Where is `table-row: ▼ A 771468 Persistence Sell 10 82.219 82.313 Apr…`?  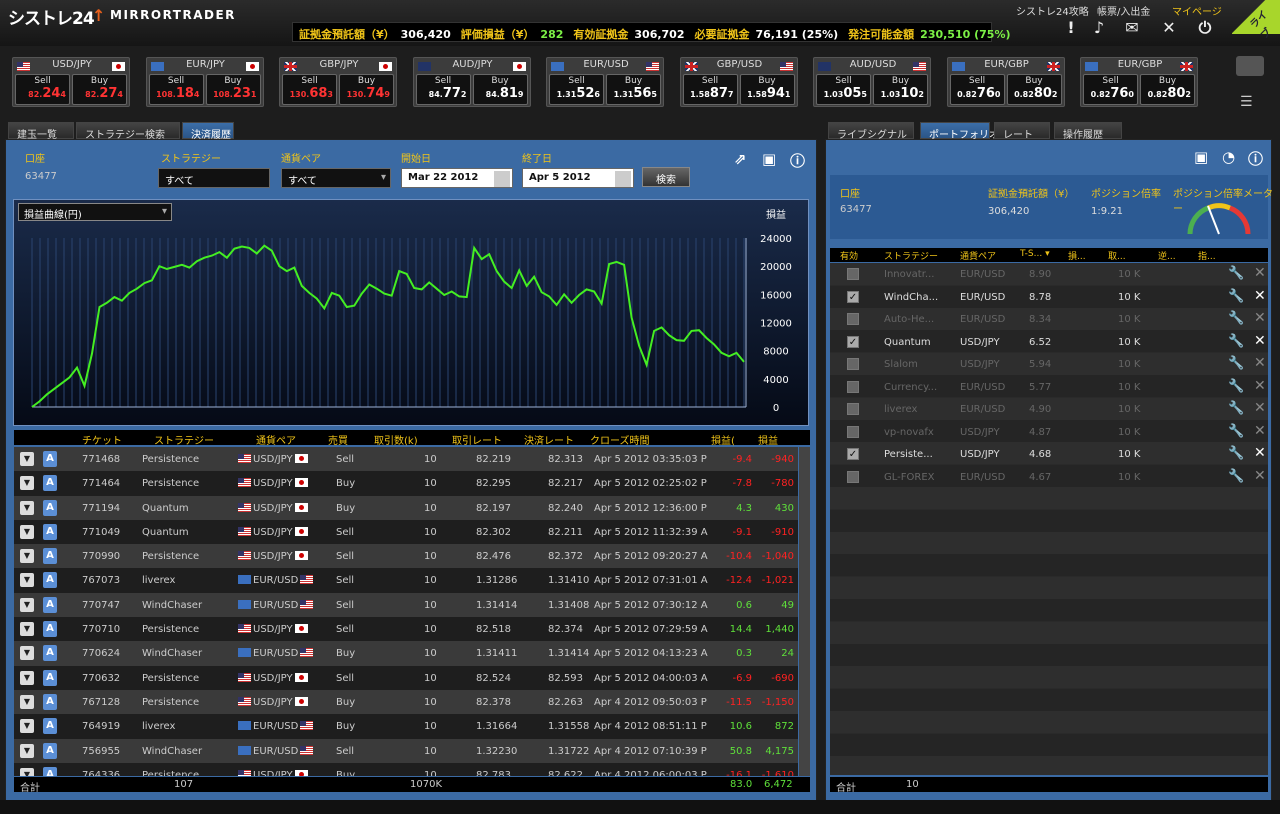 table-row: ▼ A 771468 Persistence Sell 10 82.219 82.313 Apr… is located at coordinates (406, 459).